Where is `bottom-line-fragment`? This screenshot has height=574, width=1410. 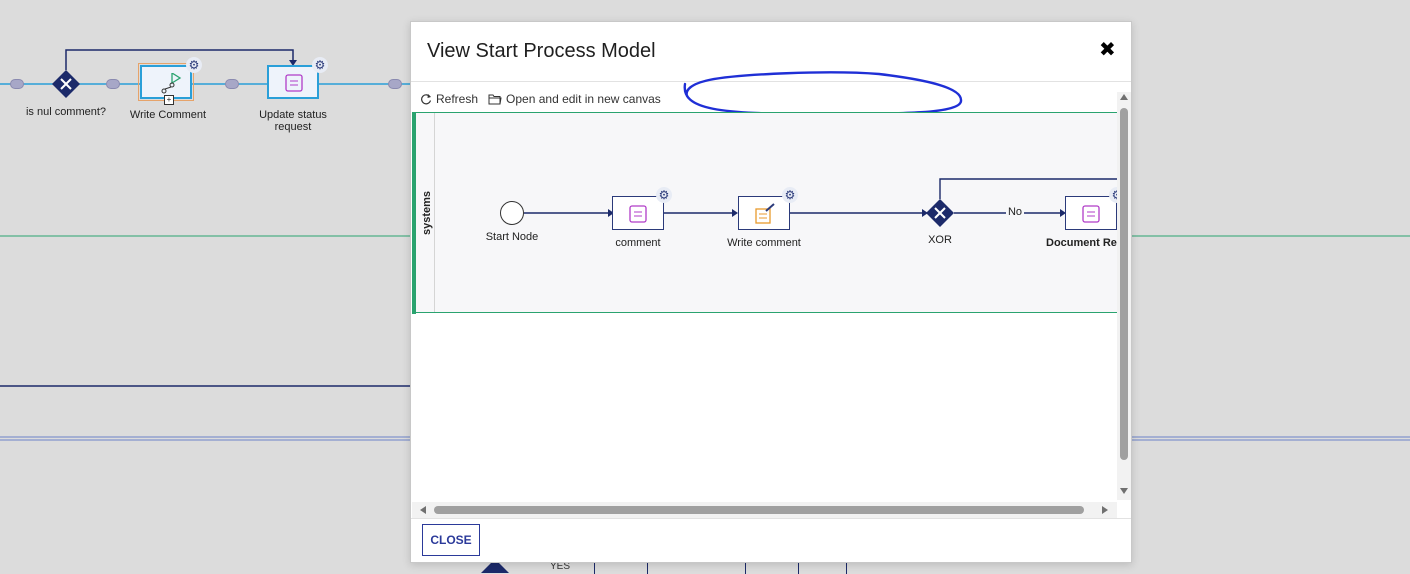 bottom-line-fragment is located at coordinates (846, 568).